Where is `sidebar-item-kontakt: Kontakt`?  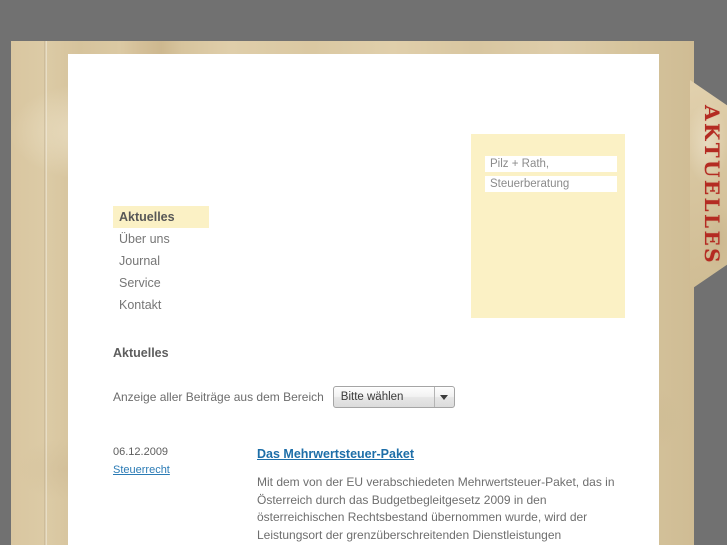
sidebar-item-kontakt: Kontakt is located at coordinates (163, 305).